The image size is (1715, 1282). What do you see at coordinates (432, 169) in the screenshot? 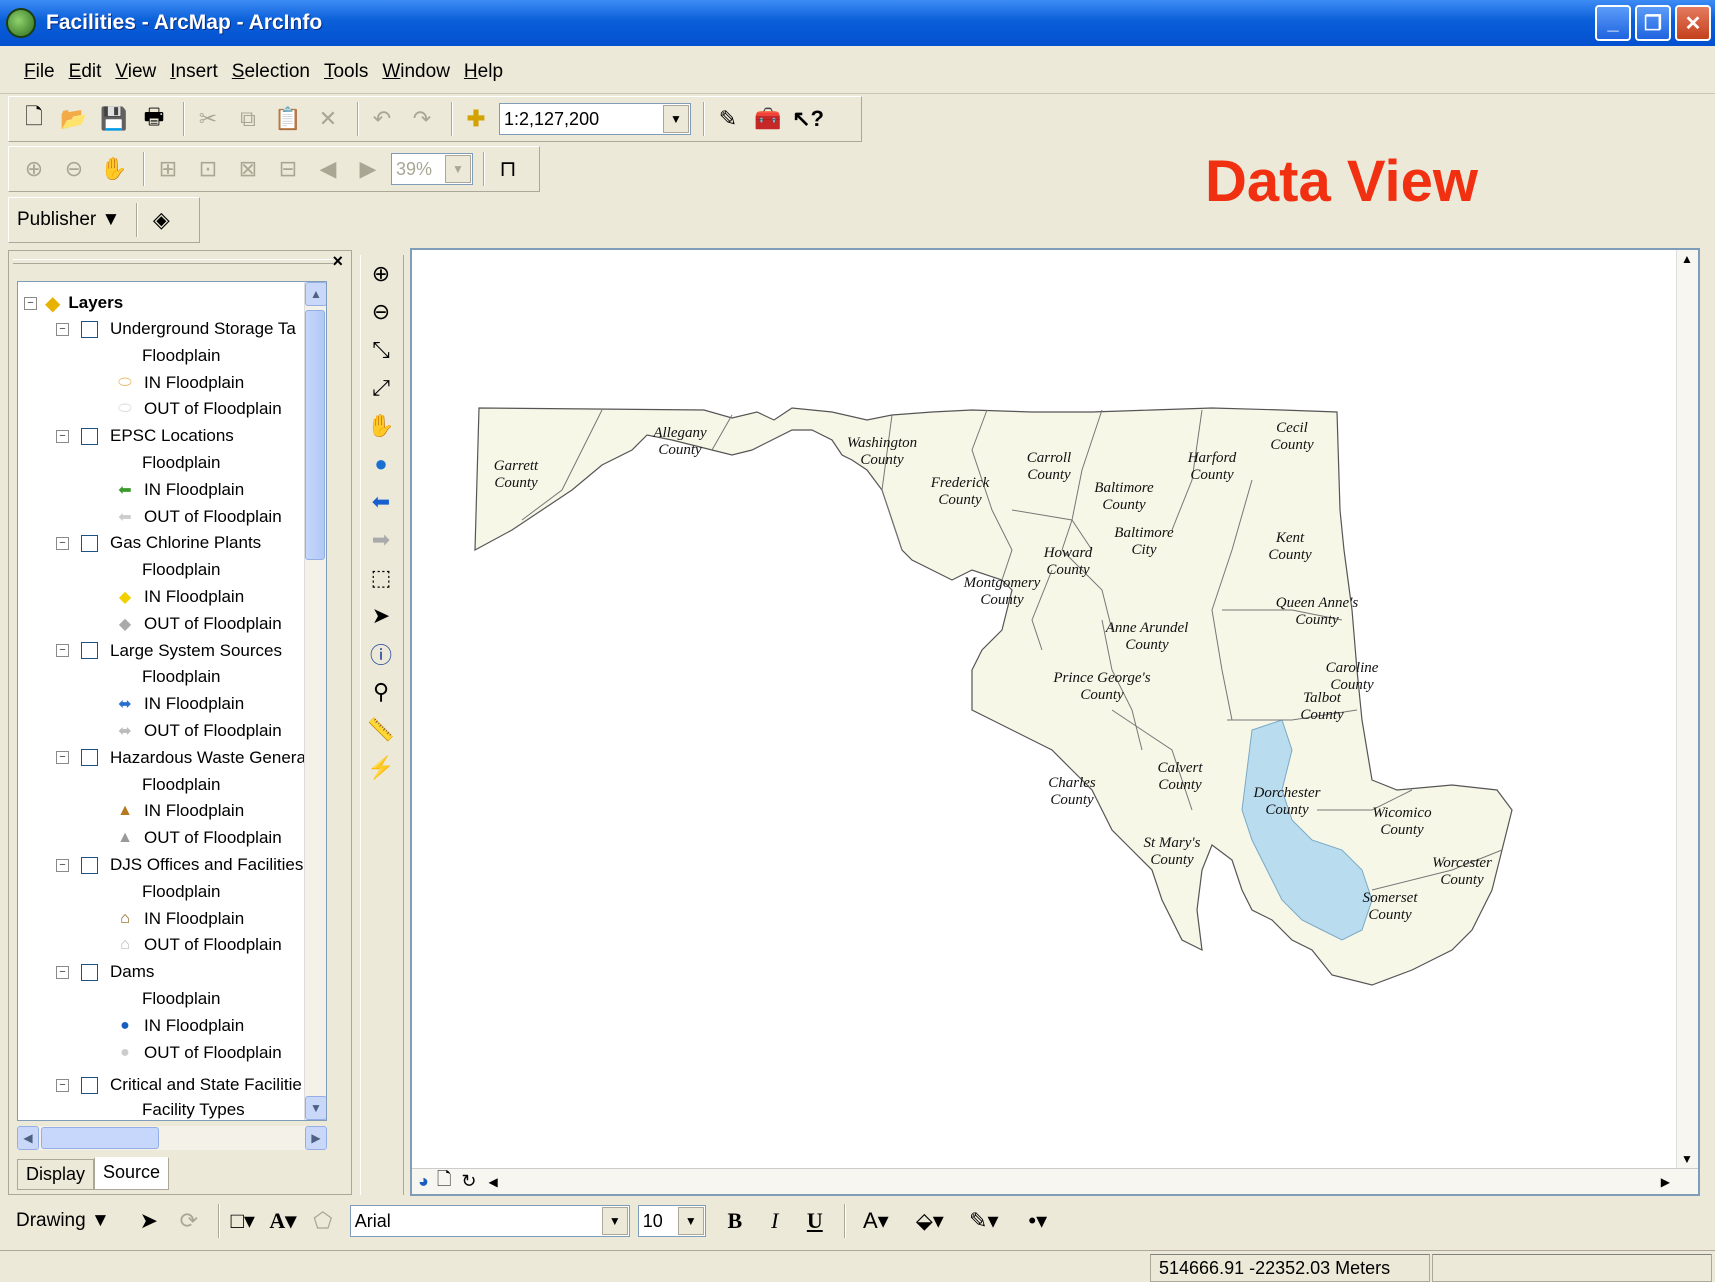
I see `layout-zoom-combo: 39% ▼` at bounding box center [432, 169].